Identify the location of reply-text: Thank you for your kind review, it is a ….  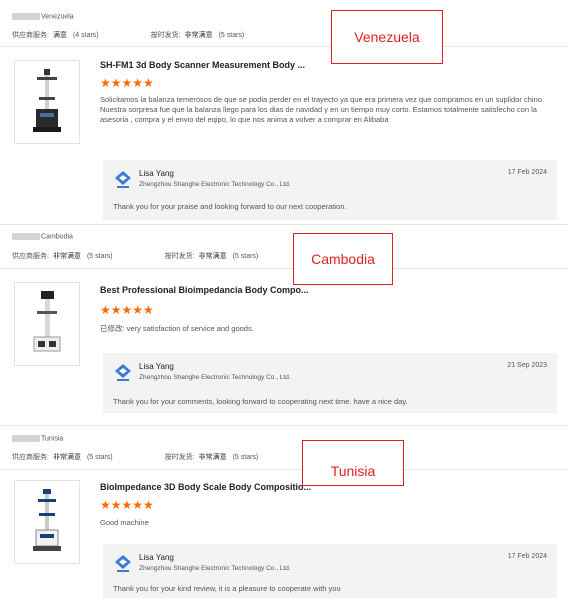
(227, 588).